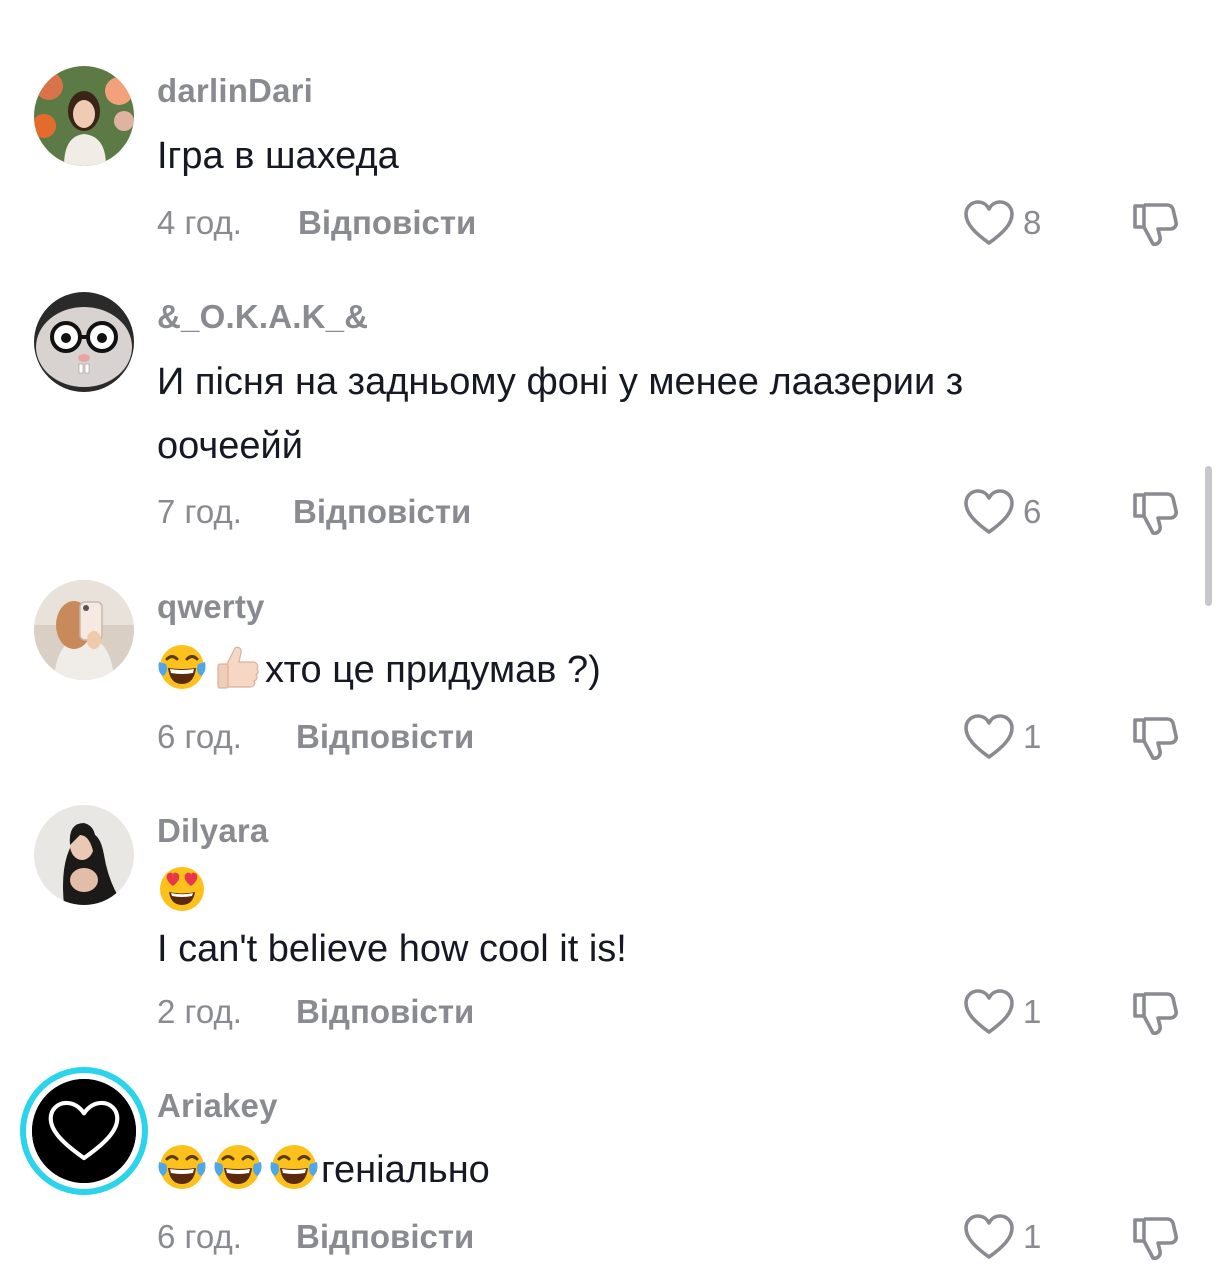 The width and height of the screenshot is (1222, 1280). I want to click on avatar-story-ring, so click(84, 1131).